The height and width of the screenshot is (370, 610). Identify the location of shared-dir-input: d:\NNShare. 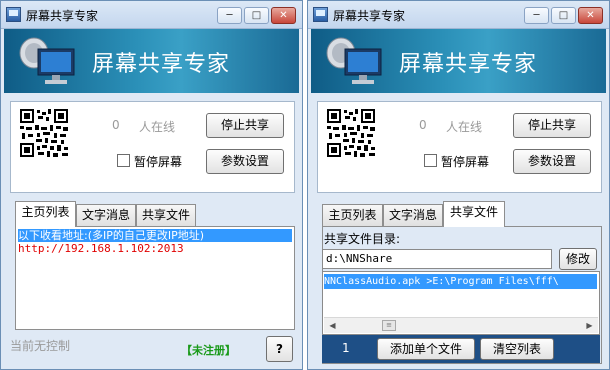
(437, 259).